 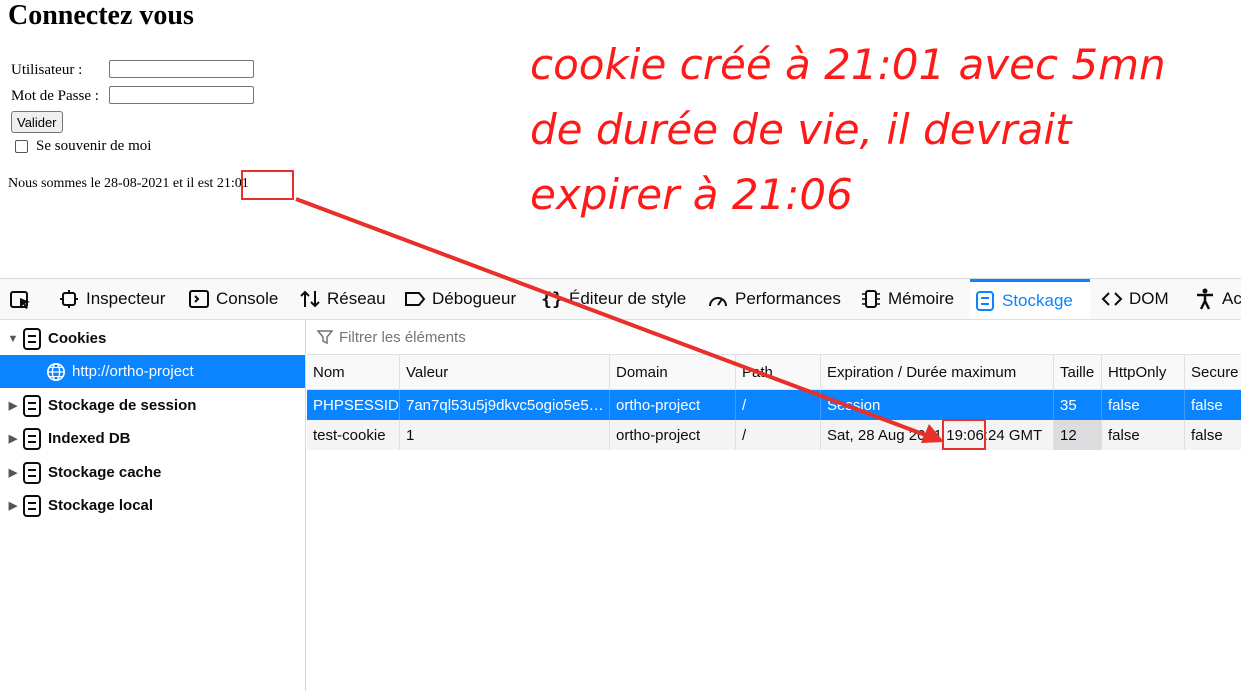 What do you see at coordinates (267, 185) in the screenshot?
I see `time-highlight-box` at bounding box center [267, 185].